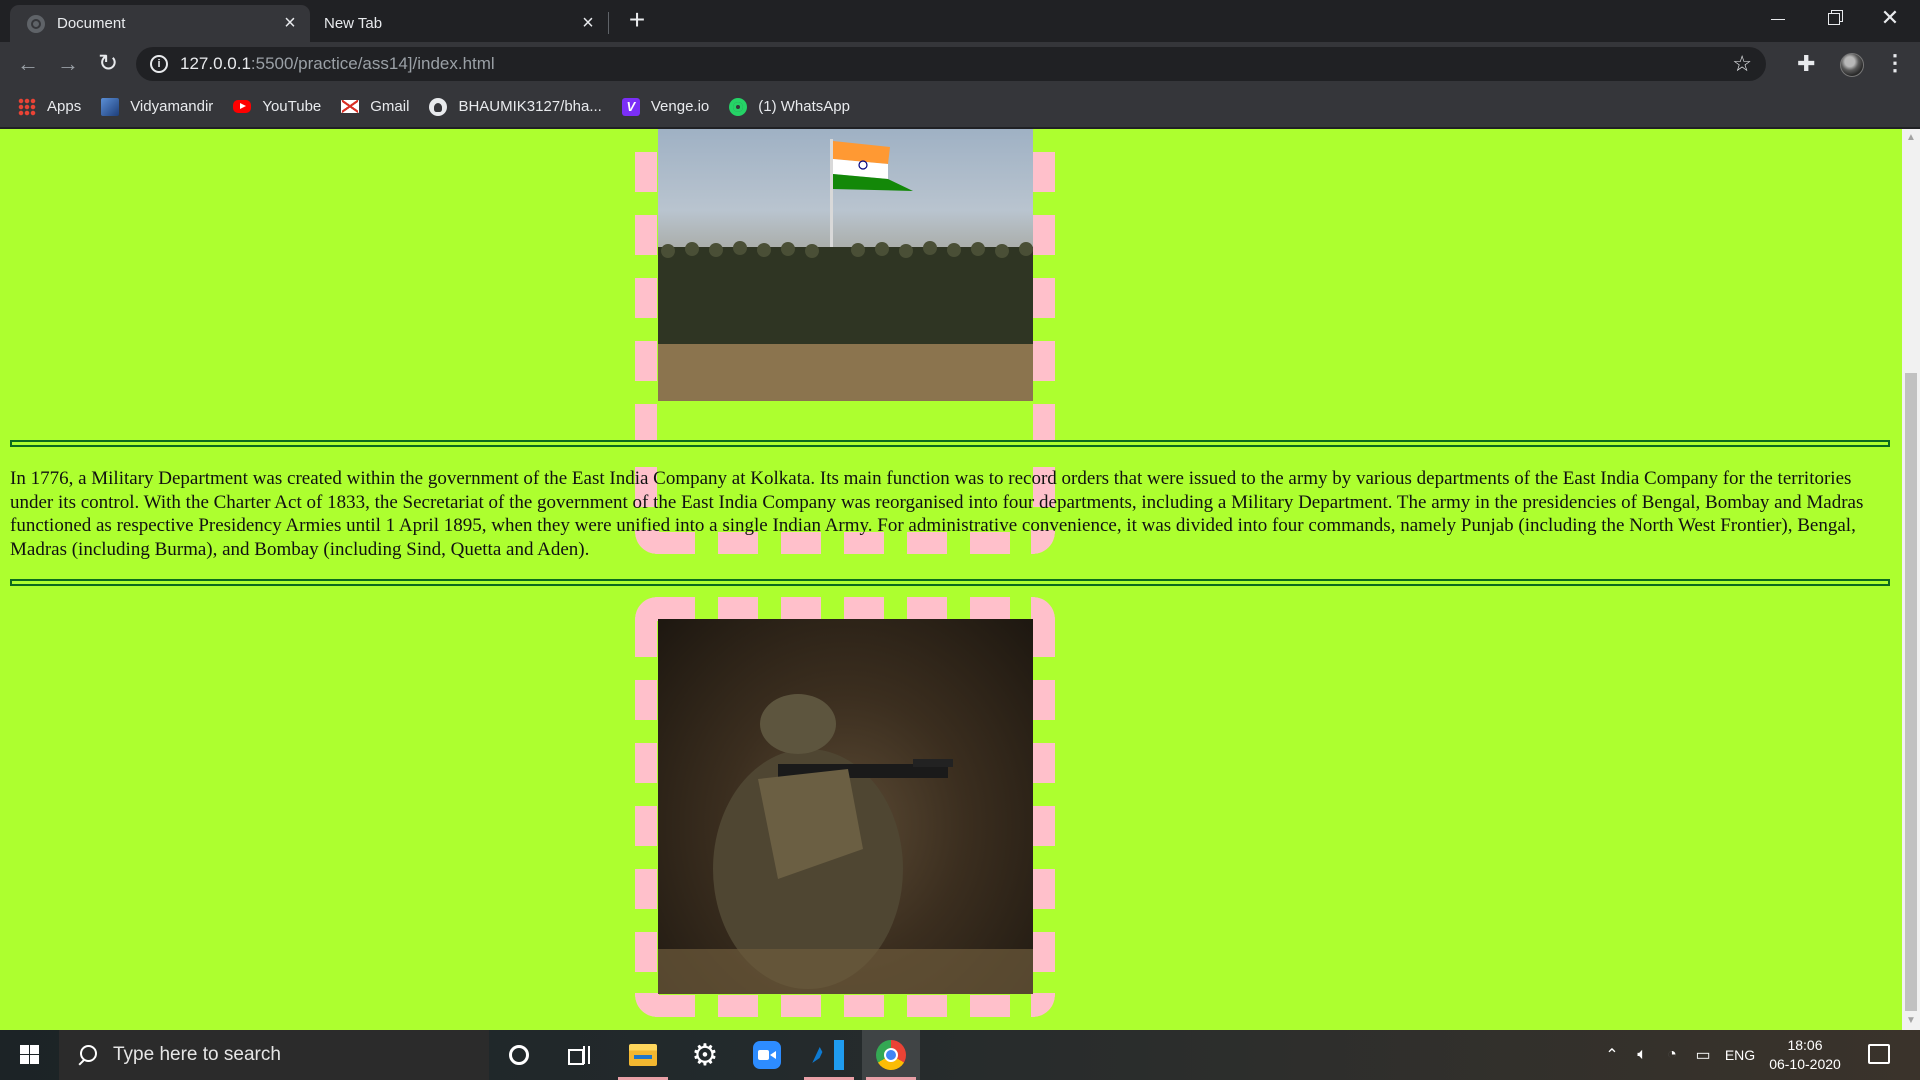  I want to click on volume-icon: 🔈︎, so click(1642, 1055).